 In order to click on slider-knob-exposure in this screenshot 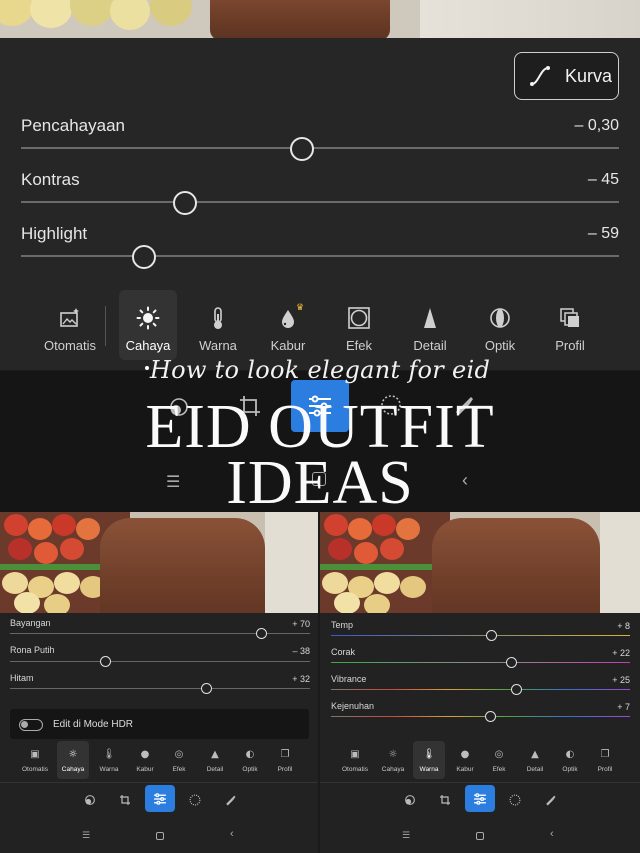, I will do `click(302, 149)`.